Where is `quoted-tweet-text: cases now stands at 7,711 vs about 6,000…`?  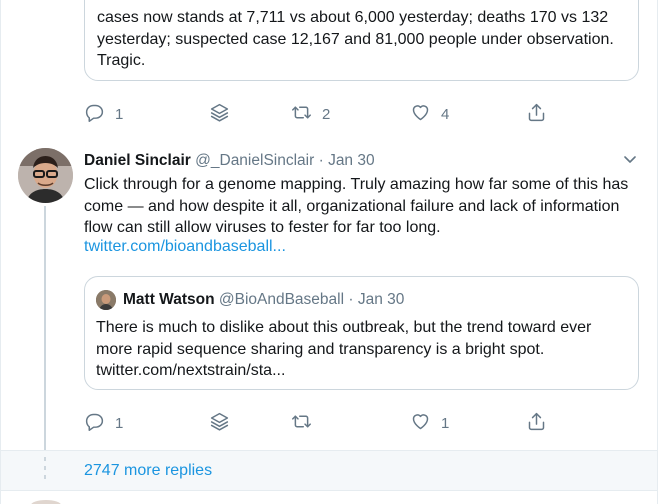
quoted-tweet-text: cases now stands at 7,711 vs about 6,000… is located at coordinates (355, 39).